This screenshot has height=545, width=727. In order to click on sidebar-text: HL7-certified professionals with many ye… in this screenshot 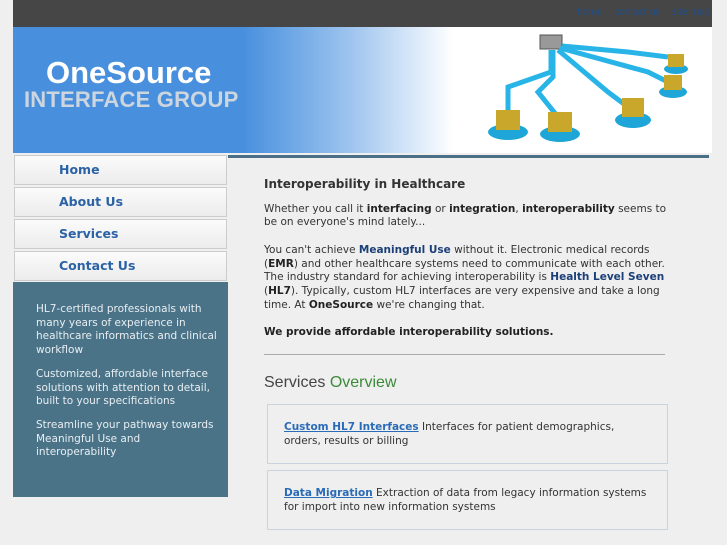, I will do `click(126, 330)`.